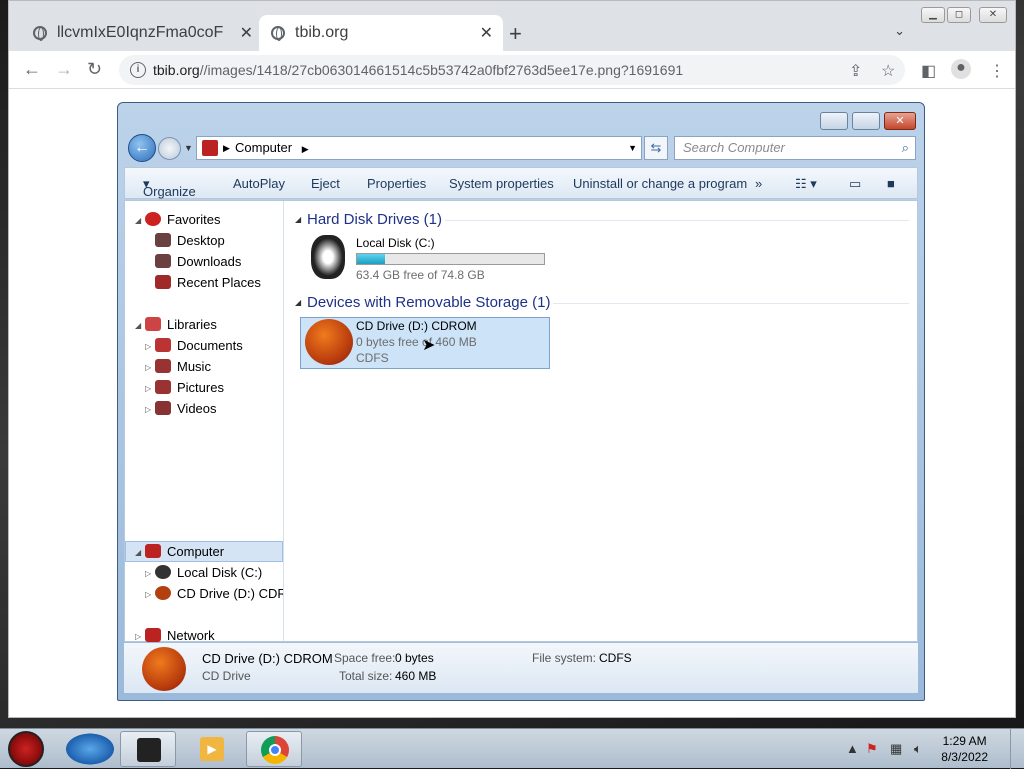  I want to click on explorer-taskbar-button, so click(148, 749).